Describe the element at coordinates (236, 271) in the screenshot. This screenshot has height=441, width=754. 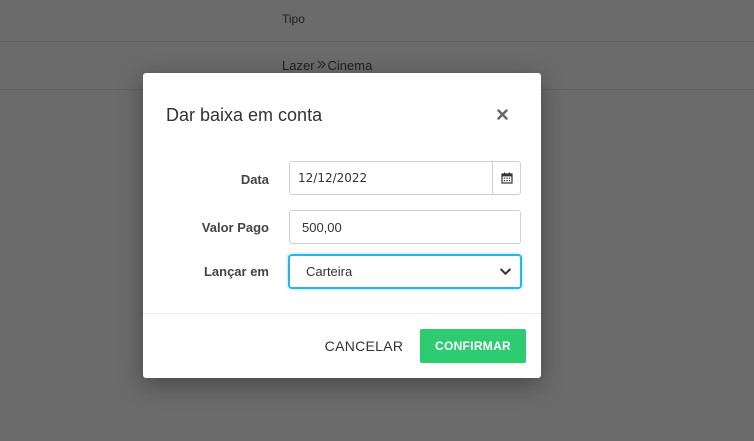
I see `lancar-em-label: Lançar em` at that location.